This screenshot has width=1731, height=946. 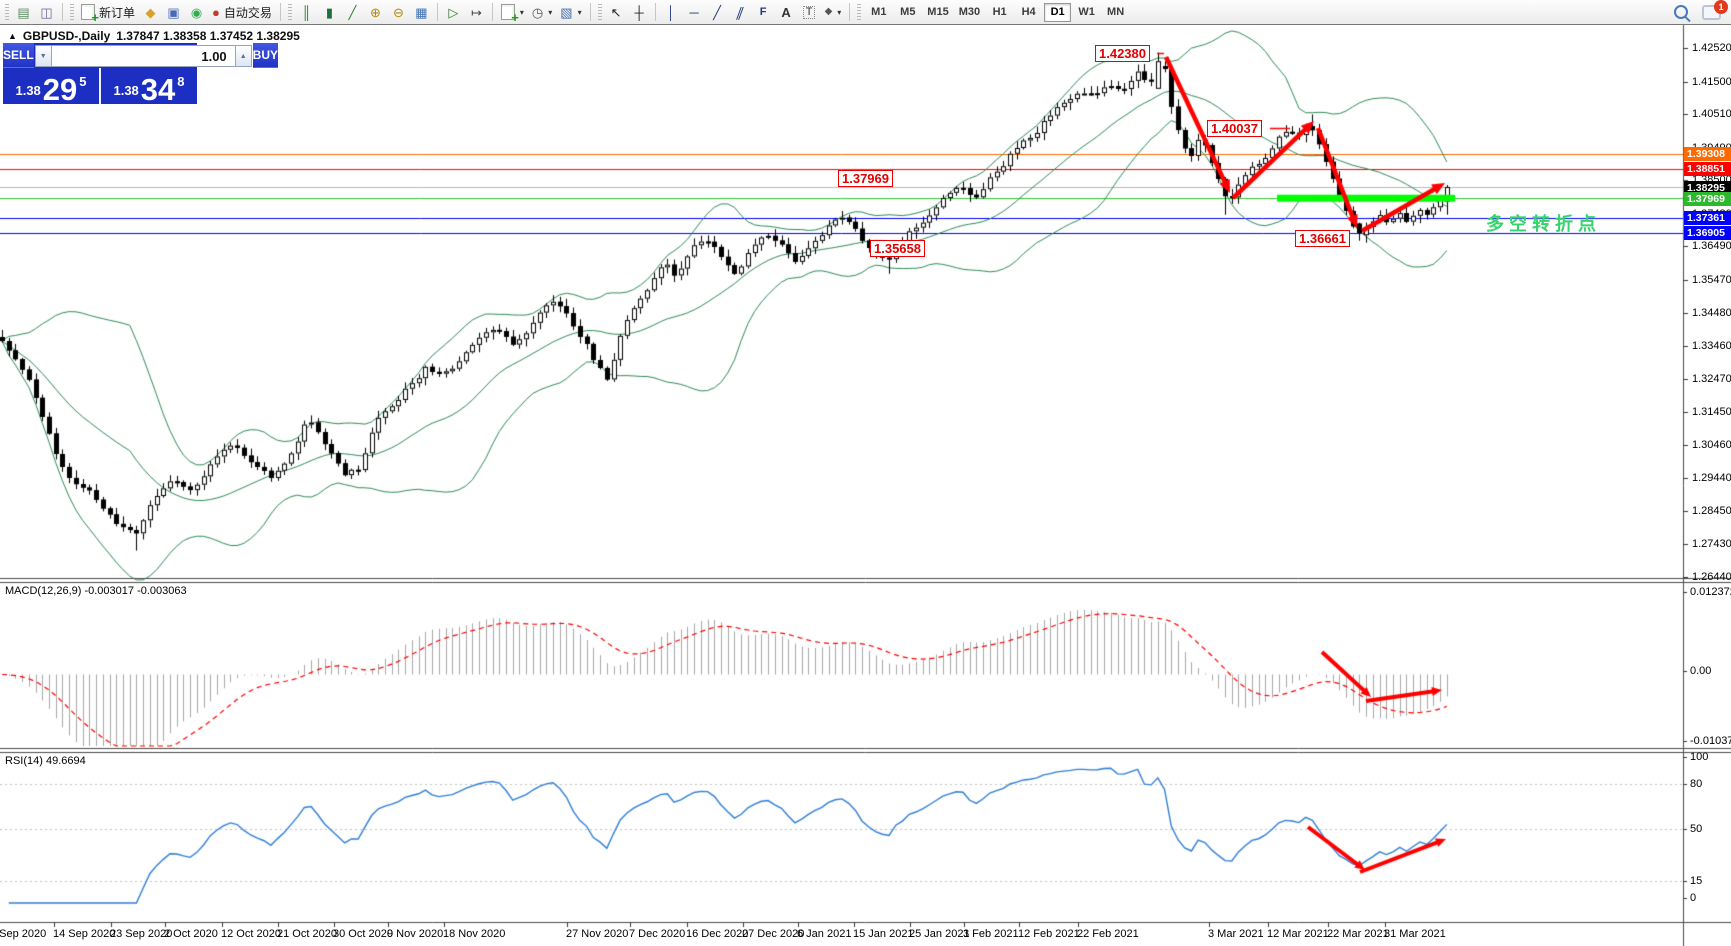 I want to click on notifications-icon: 1, so click(x=1715, y=10).